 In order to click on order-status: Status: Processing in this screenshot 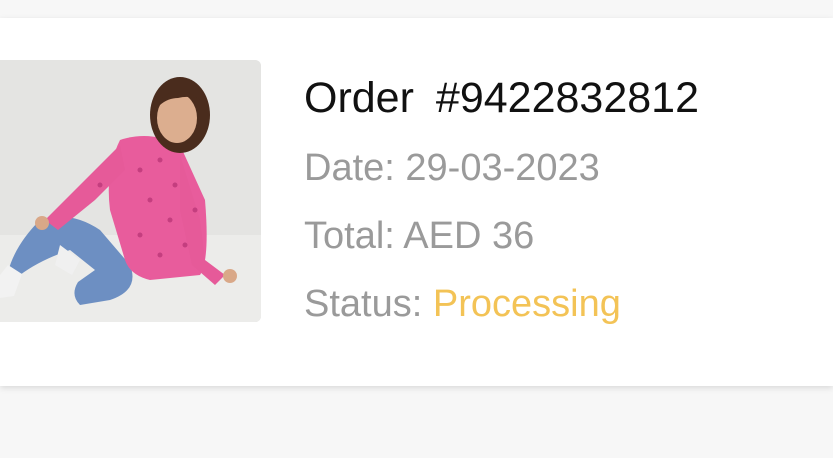, I will do `click(501, 304)`.